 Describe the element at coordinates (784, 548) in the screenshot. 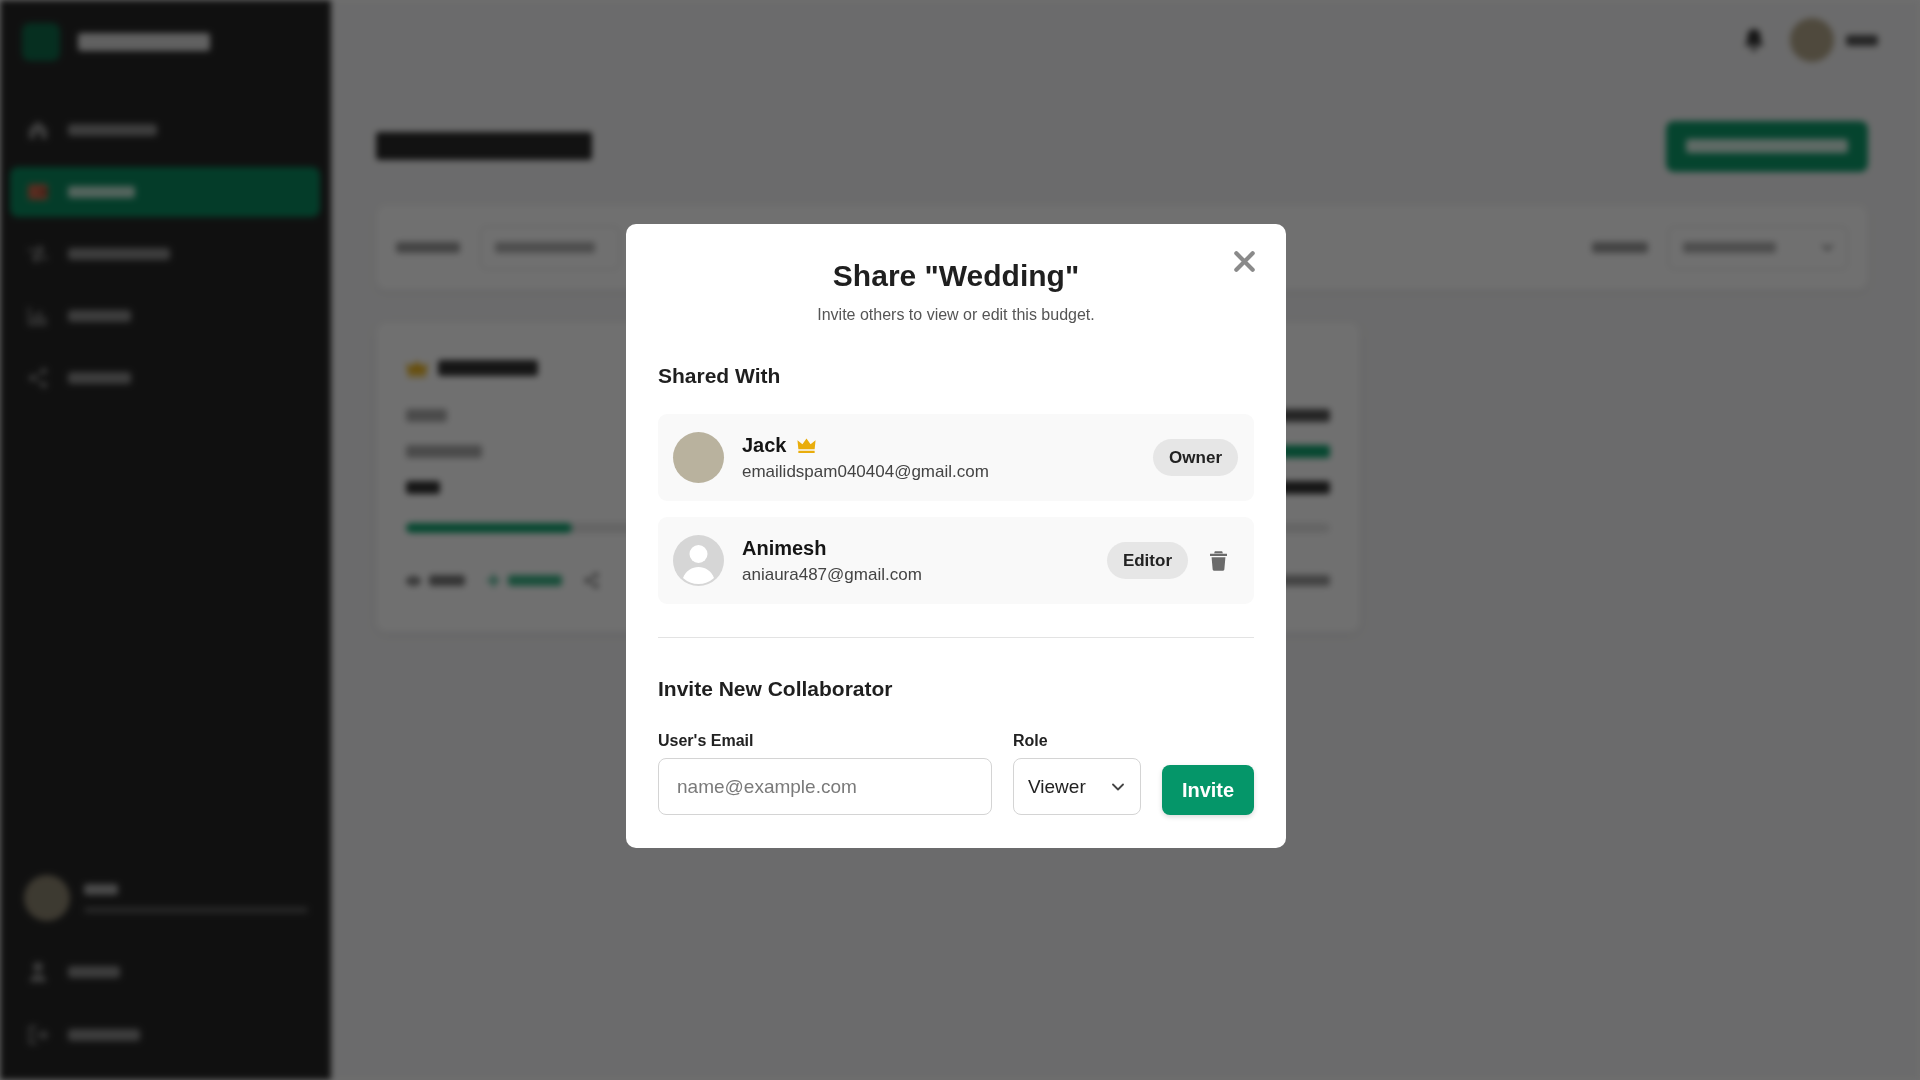

I see `member-name: Animesh` at that location.